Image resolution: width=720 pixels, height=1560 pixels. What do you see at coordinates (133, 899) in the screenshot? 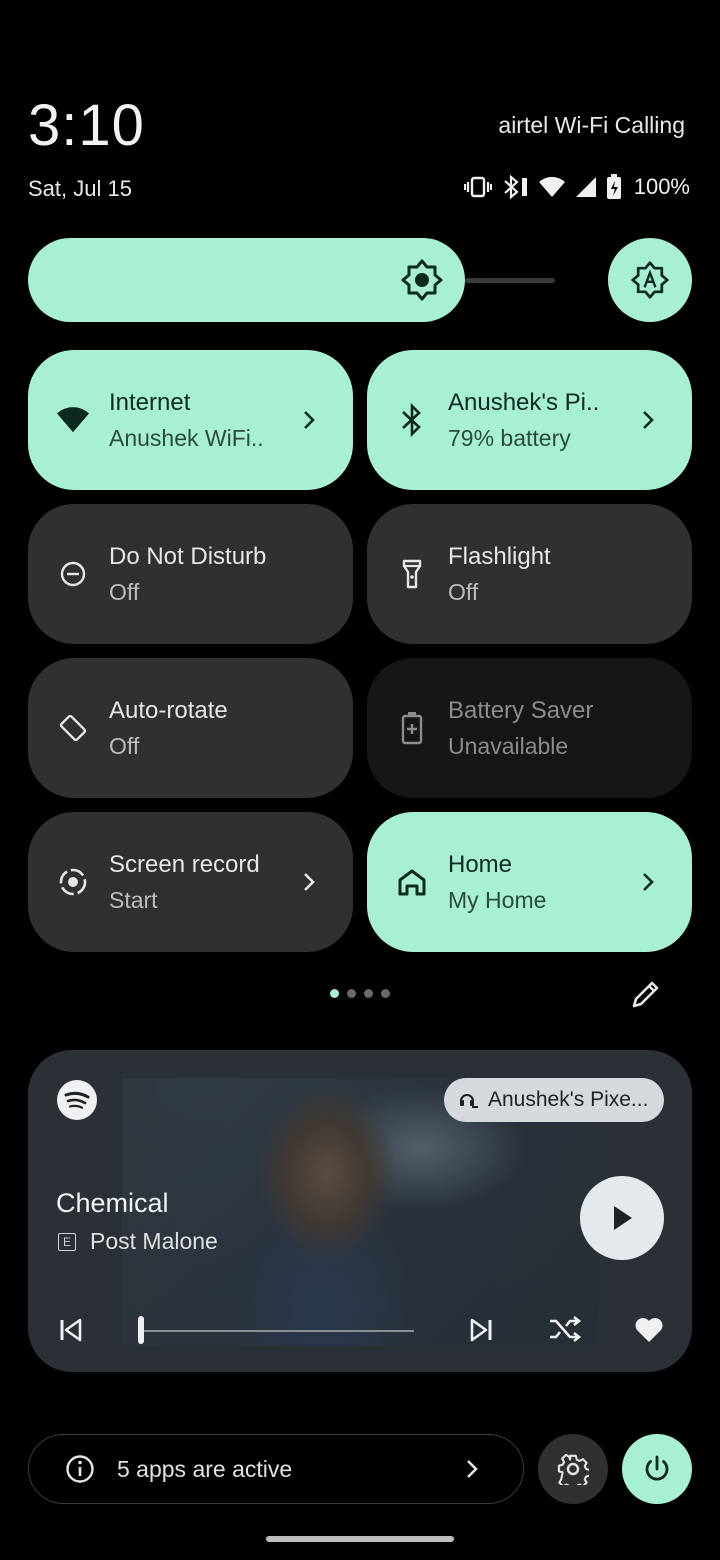
I see `tile-subtitle: Start` at bounding box center [133, 899].